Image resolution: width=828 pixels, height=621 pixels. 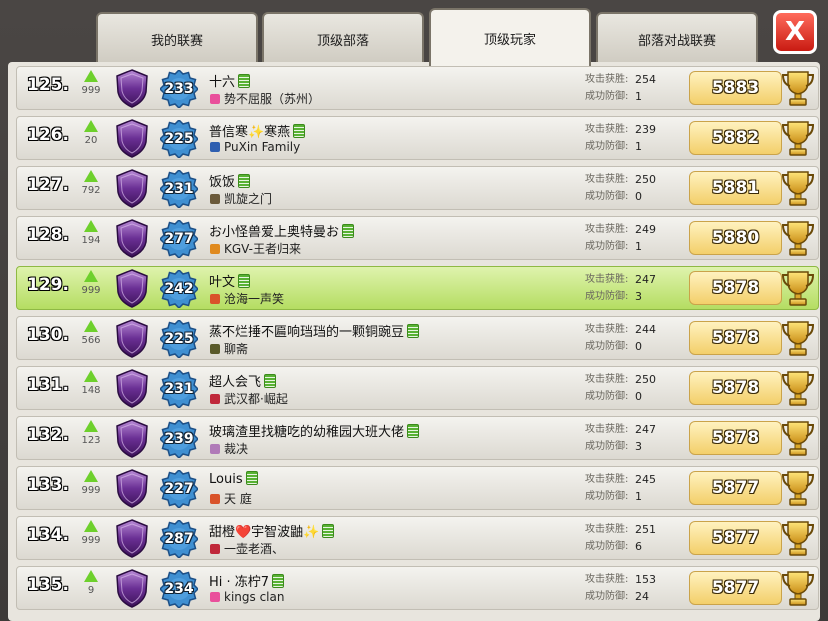 What do you see at coordinates (91, 333) in the screenshot?
I see `rank-change: 566` at bounding box center [91, 333].